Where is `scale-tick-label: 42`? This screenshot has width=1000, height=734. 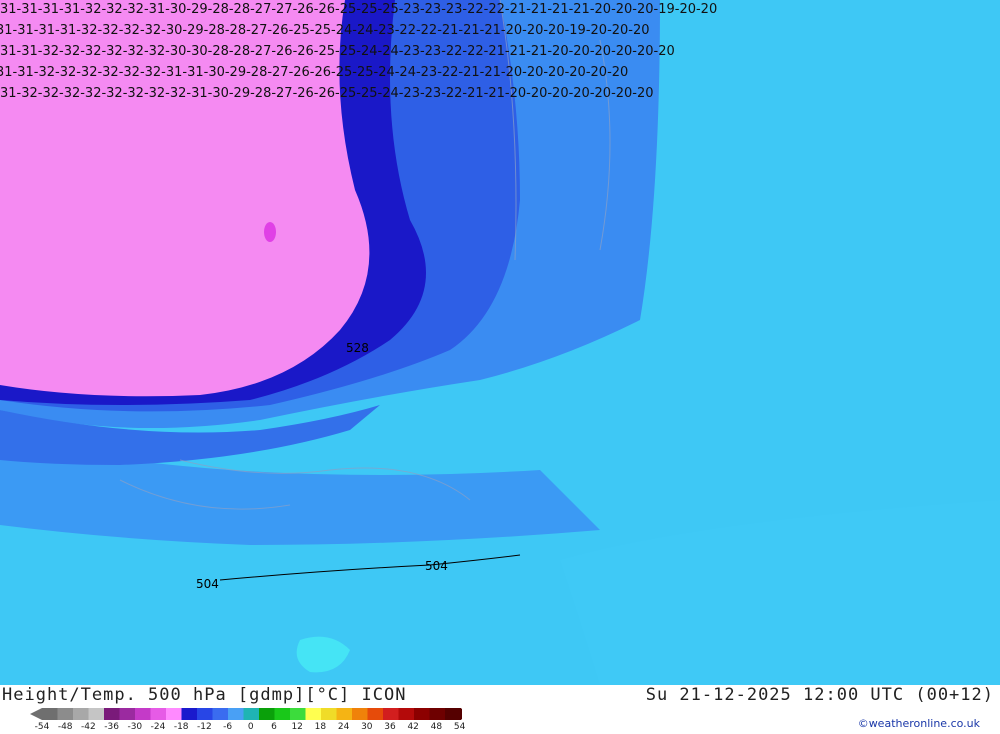 scale-tick-label: 42 is located at coordinates (413, 727).